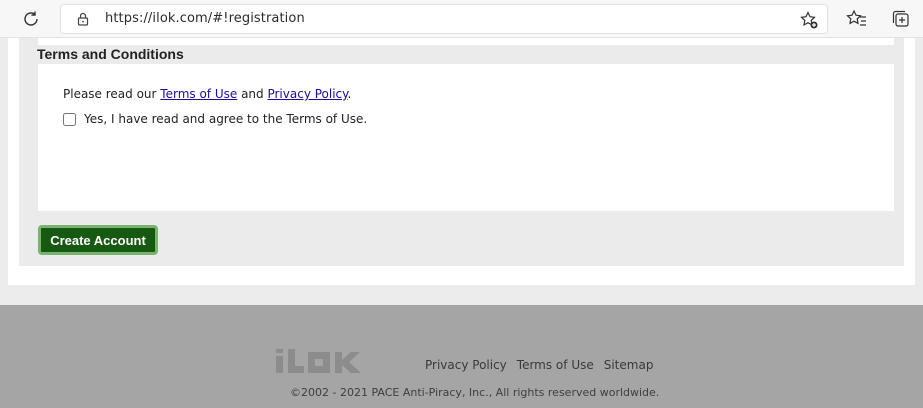 The image size is (923, 408). I want to click on ilok-logo, so click(324, 361).